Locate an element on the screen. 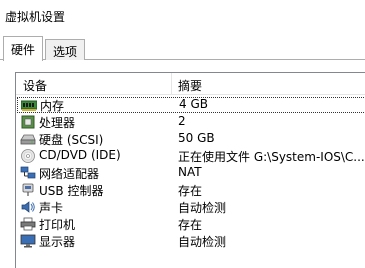 The image size is (365, 268). window-title: 虚拟机设置 is located at coordinates (35, 17).